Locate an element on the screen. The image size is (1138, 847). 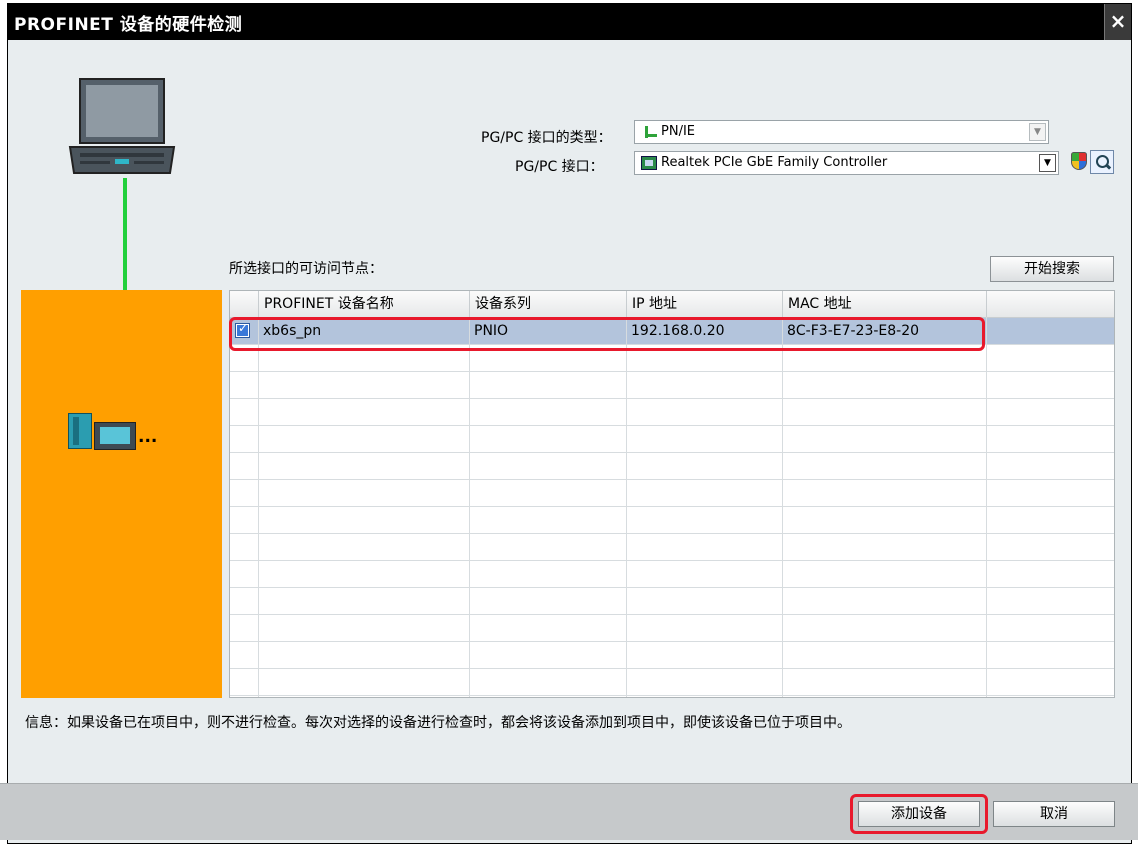
table-header: PROFINET 设备名称 设备系列 IP 地址 MAC 地址 is located at coordinates (672, 304).